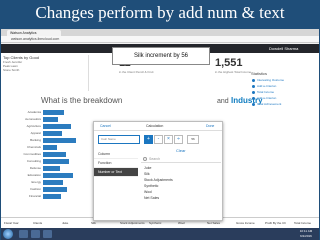  I want to click on address-field: watson.analytics.ibmcloud.com, so click(54, 39).